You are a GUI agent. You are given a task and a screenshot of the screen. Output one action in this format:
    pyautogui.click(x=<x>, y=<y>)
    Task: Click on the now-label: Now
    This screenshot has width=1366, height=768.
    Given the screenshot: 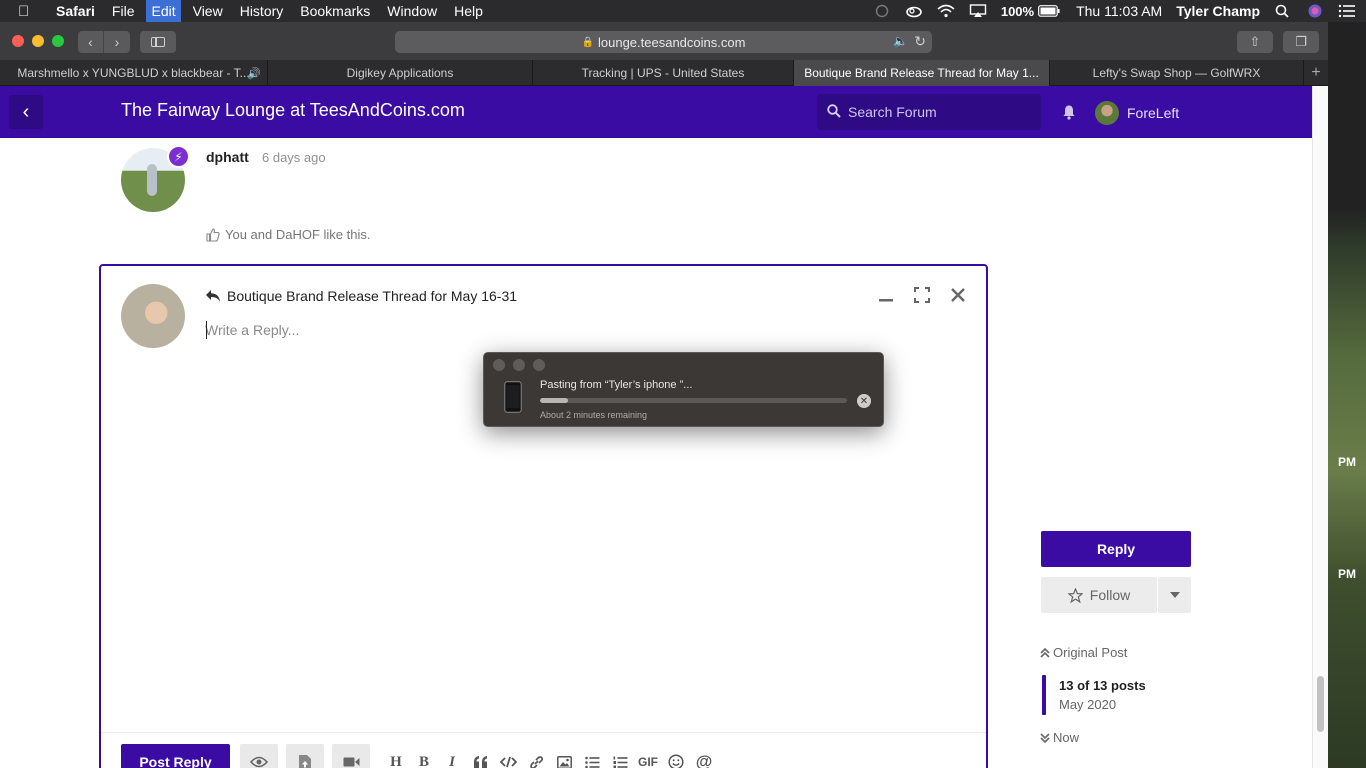 What is the action you would take?
    pyautogui.click(x=1066, y=737)
    